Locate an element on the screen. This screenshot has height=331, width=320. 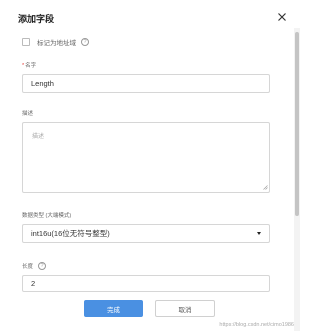
description-label: 描述 is located at coordinates (28, 114).